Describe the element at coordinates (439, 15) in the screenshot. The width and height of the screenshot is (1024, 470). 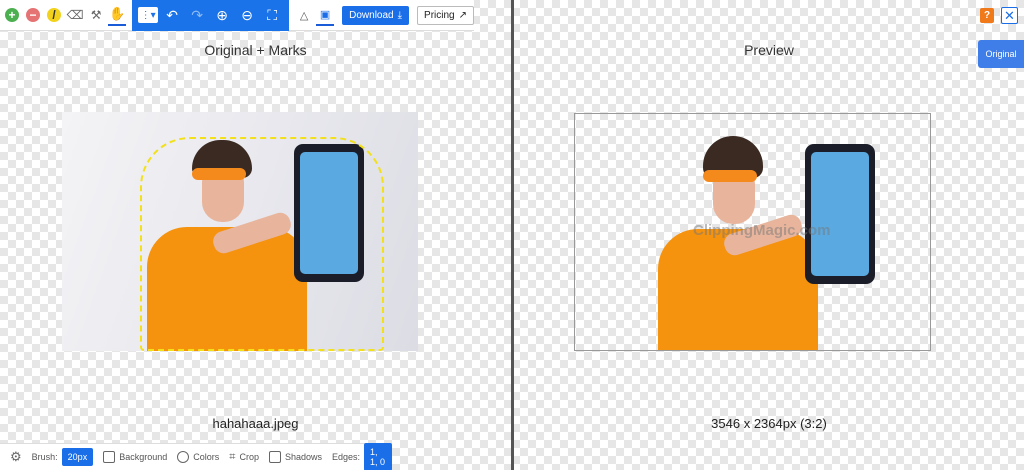
I see `pricing-label: Pricing` at that location.